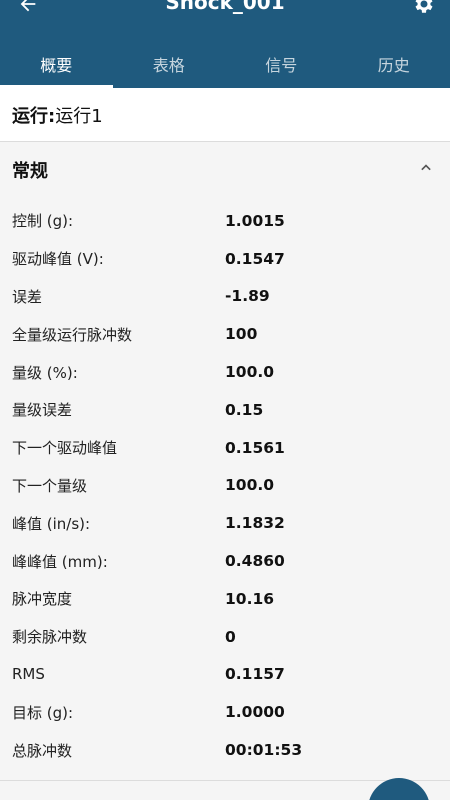  Describe the element at coordinates (255, 220) in the screenshot. I see `param-value: 1.0015` at that location.